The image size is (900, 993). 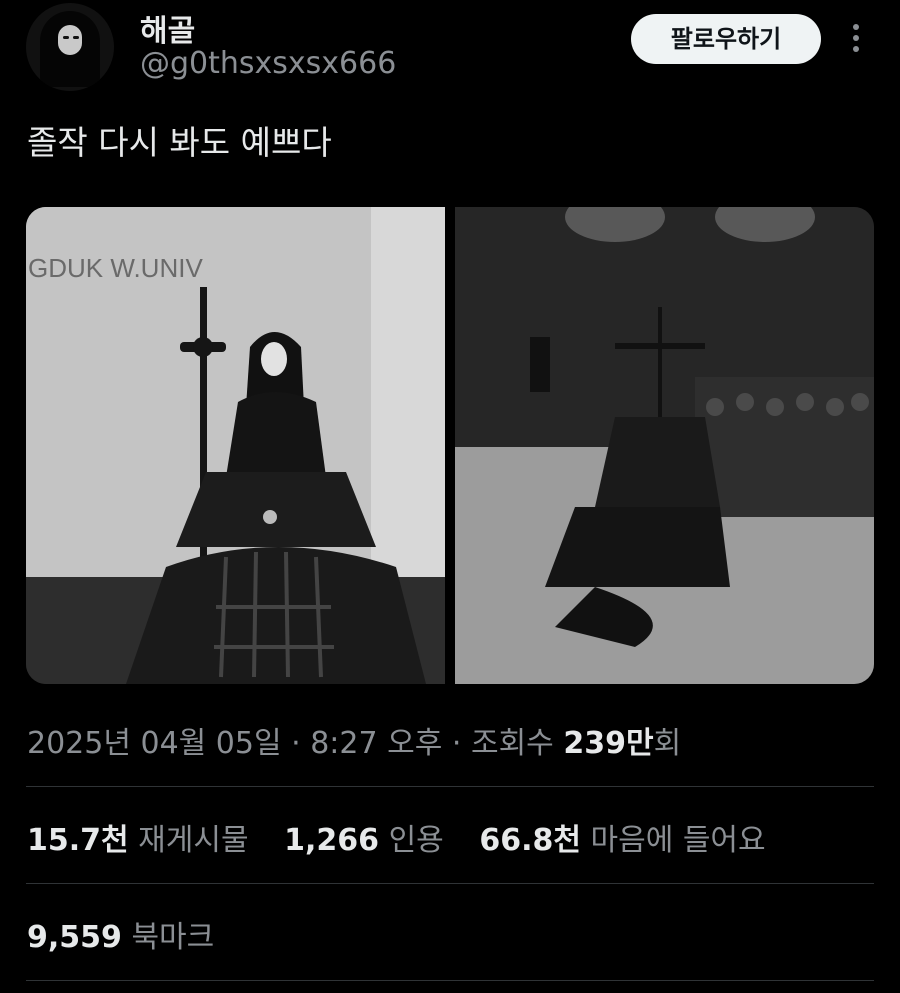 What do you see at coordinates (74, 937) in the screenshot?
I see `bookmarks-count: 9,559` at bounding box center [74, 937].